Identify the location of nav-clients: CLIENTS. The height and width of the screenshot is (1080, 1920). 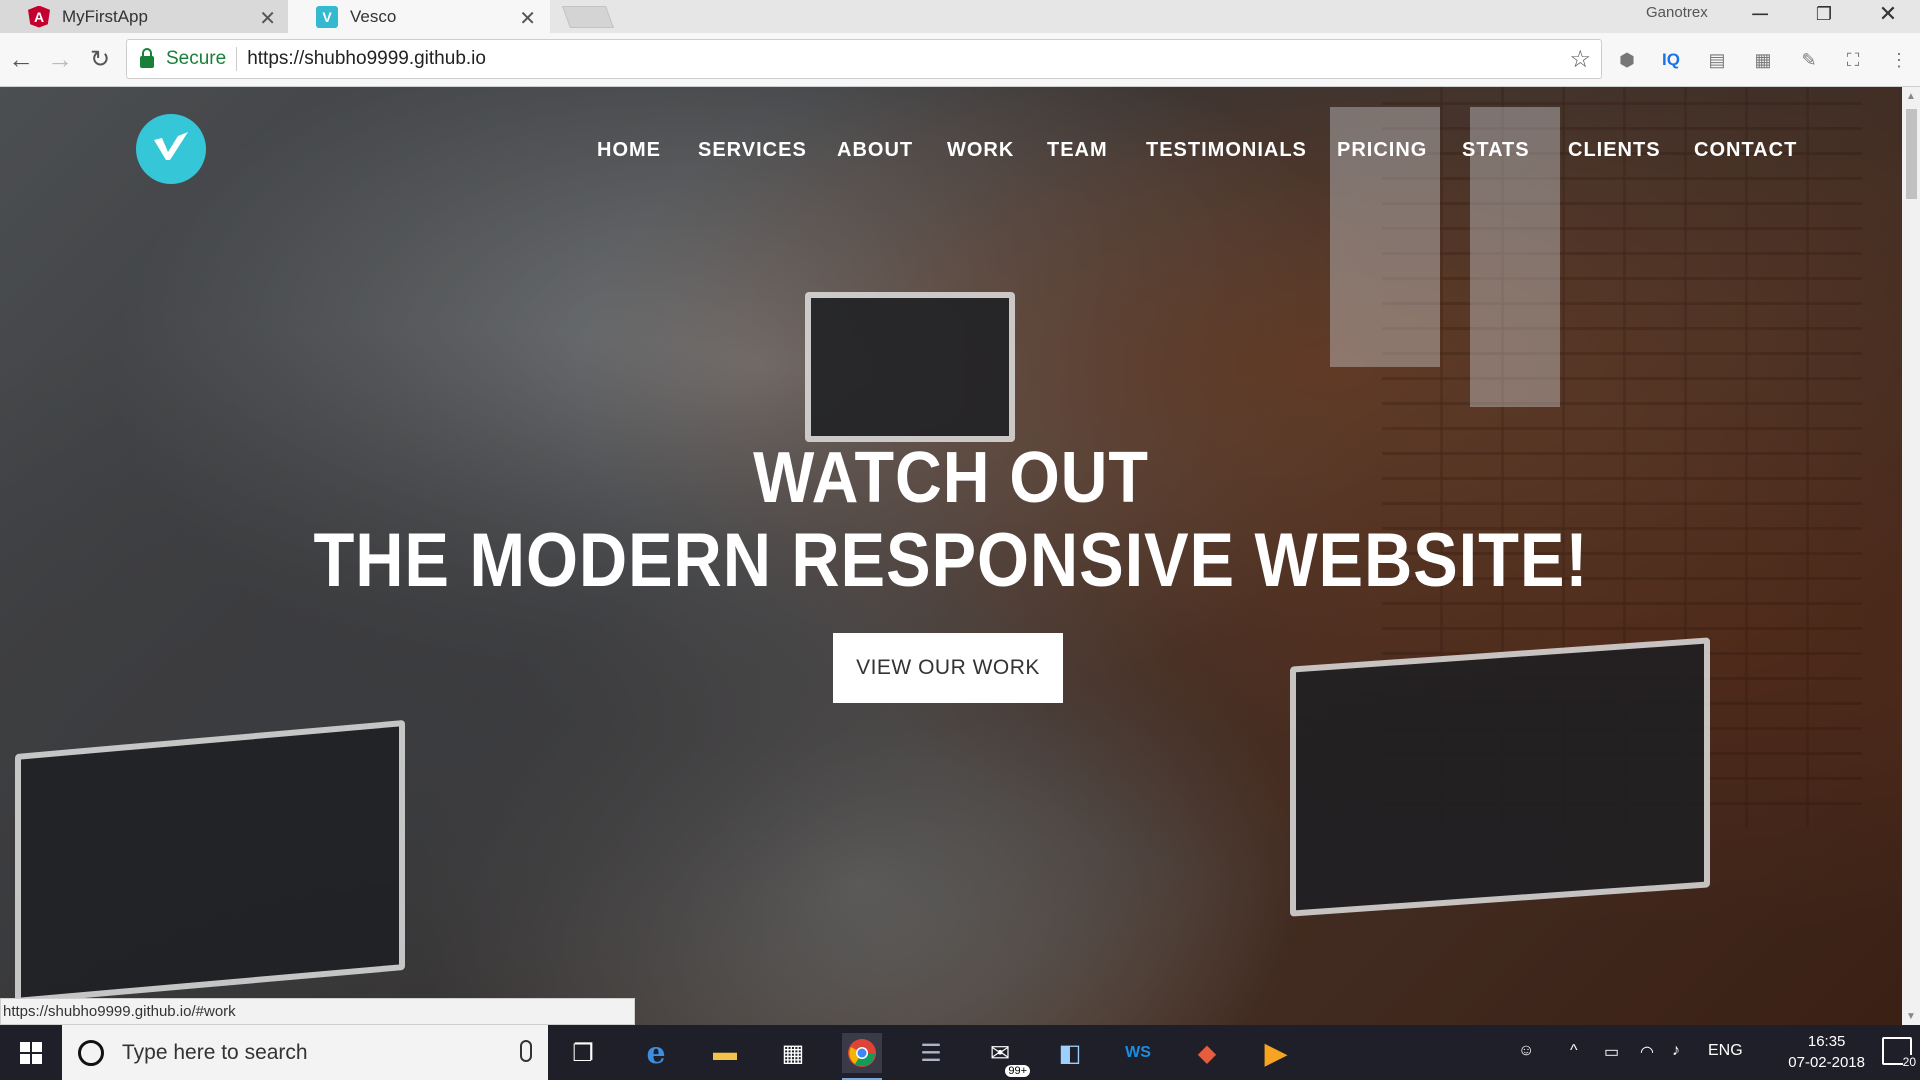
(1614, 150).